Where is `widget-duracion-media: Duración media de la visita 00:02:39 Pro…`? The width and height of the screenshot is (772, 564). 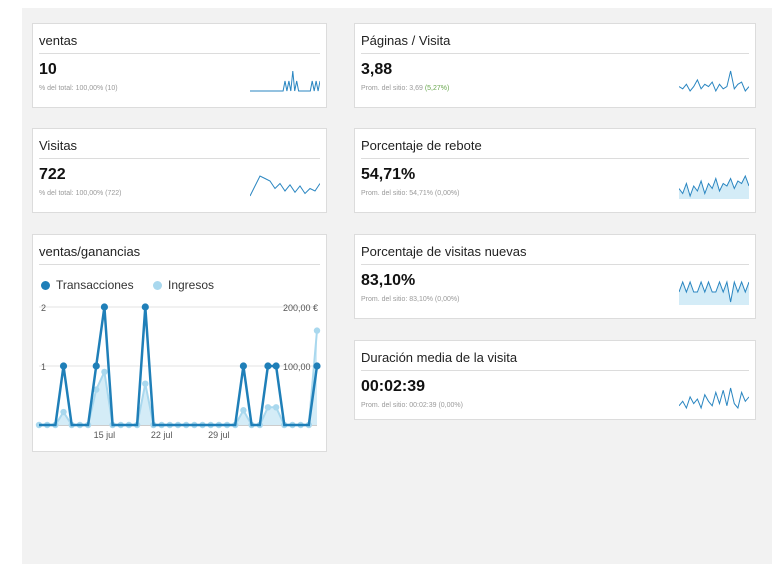
widget-duracion-media: Duración media de la visita 00:02:39 Pro… is located at coordinates (555, 380).